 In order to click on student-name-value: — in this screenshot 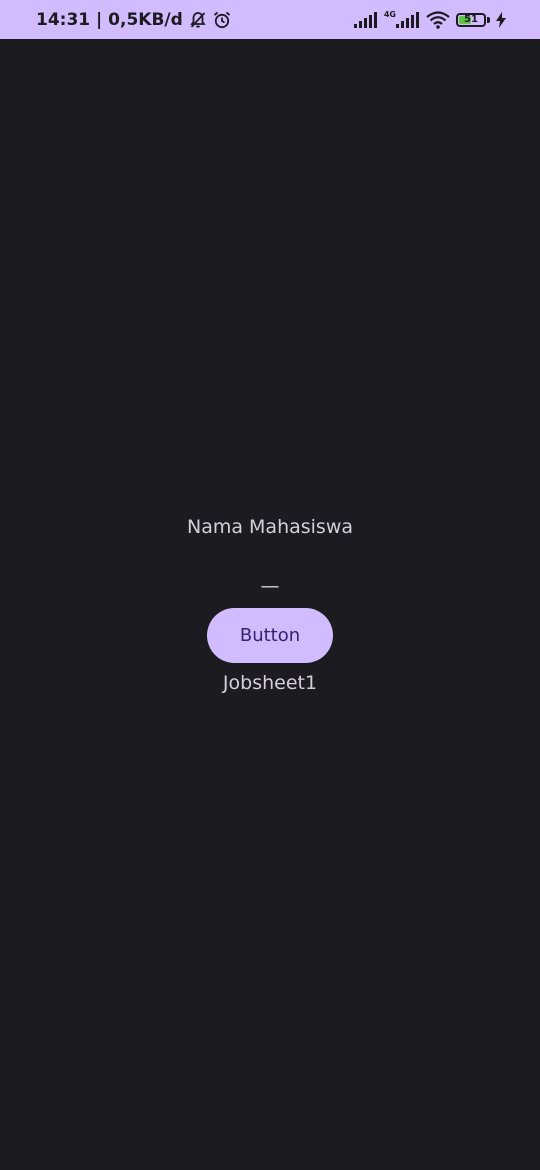, I will do `click(270, 586)`.